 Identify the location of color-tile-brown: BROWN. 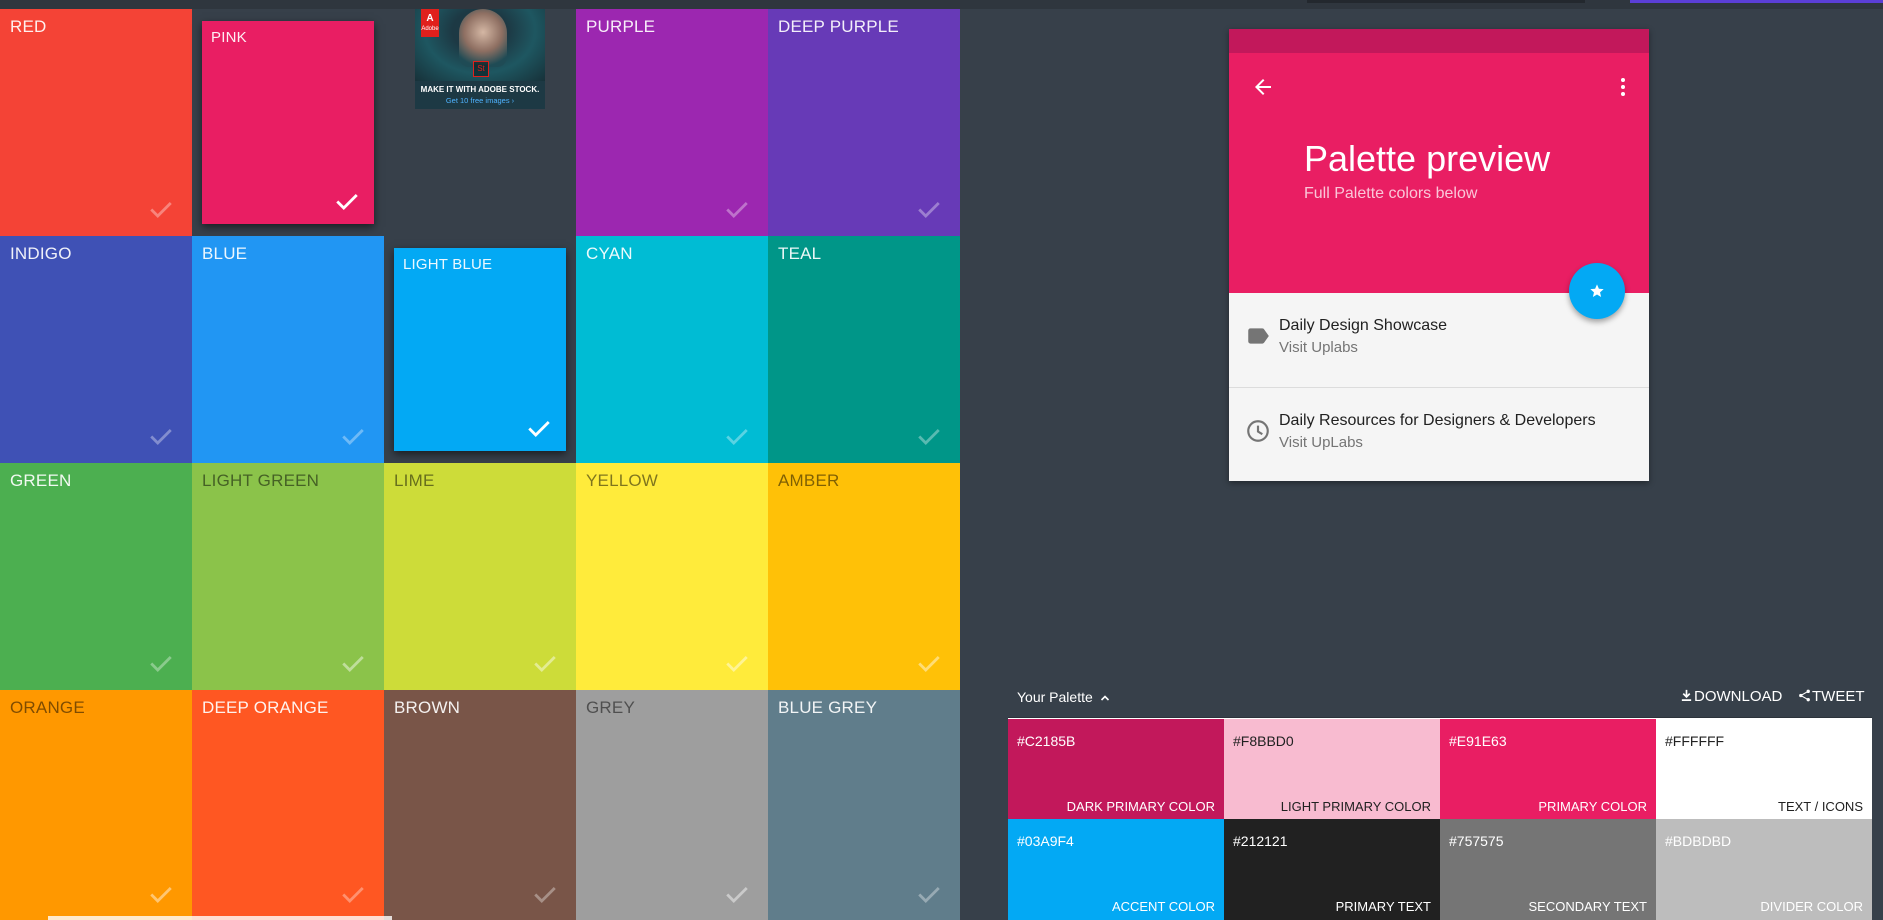
(480, 805).